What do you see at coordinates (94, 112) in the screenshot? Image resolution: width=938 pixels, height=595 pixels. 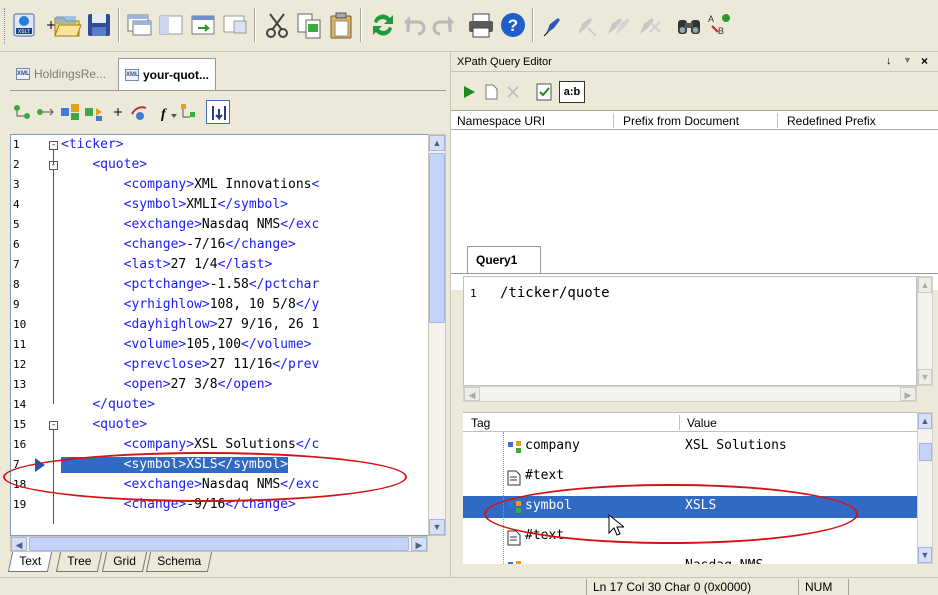 I see `add-child-icon` at bounding box center [94, 112].